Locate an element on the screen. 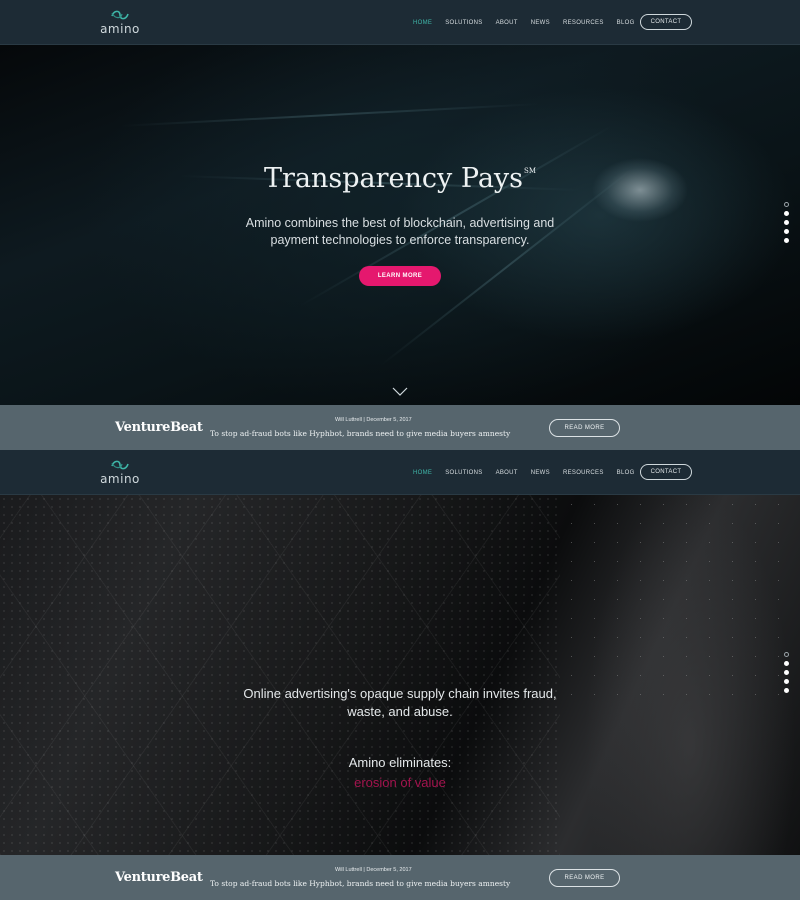 This screenshot has height=900, width=800. eliminates-label: Amino eliminates: is located at coordinates (400, 762).